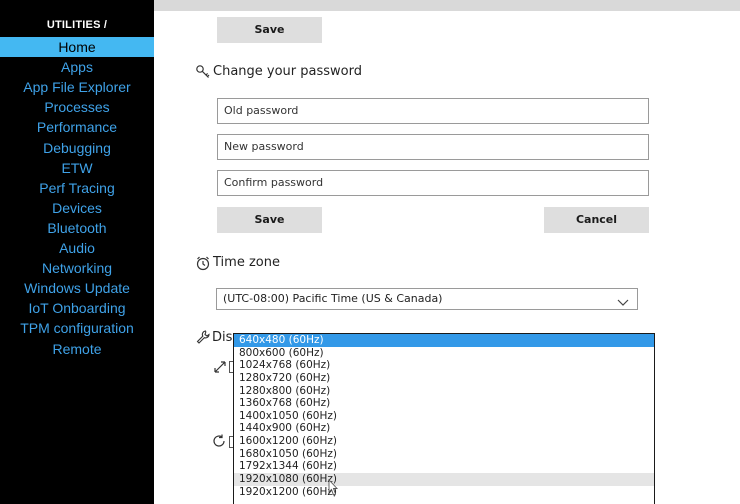 The height and width of the screenshot is (504, 740). What do you see at coordinates (444, 378) in the screenshot?
I see `resolution-option: 1280x720 (60Hz)` at bounding box center [444, 378].